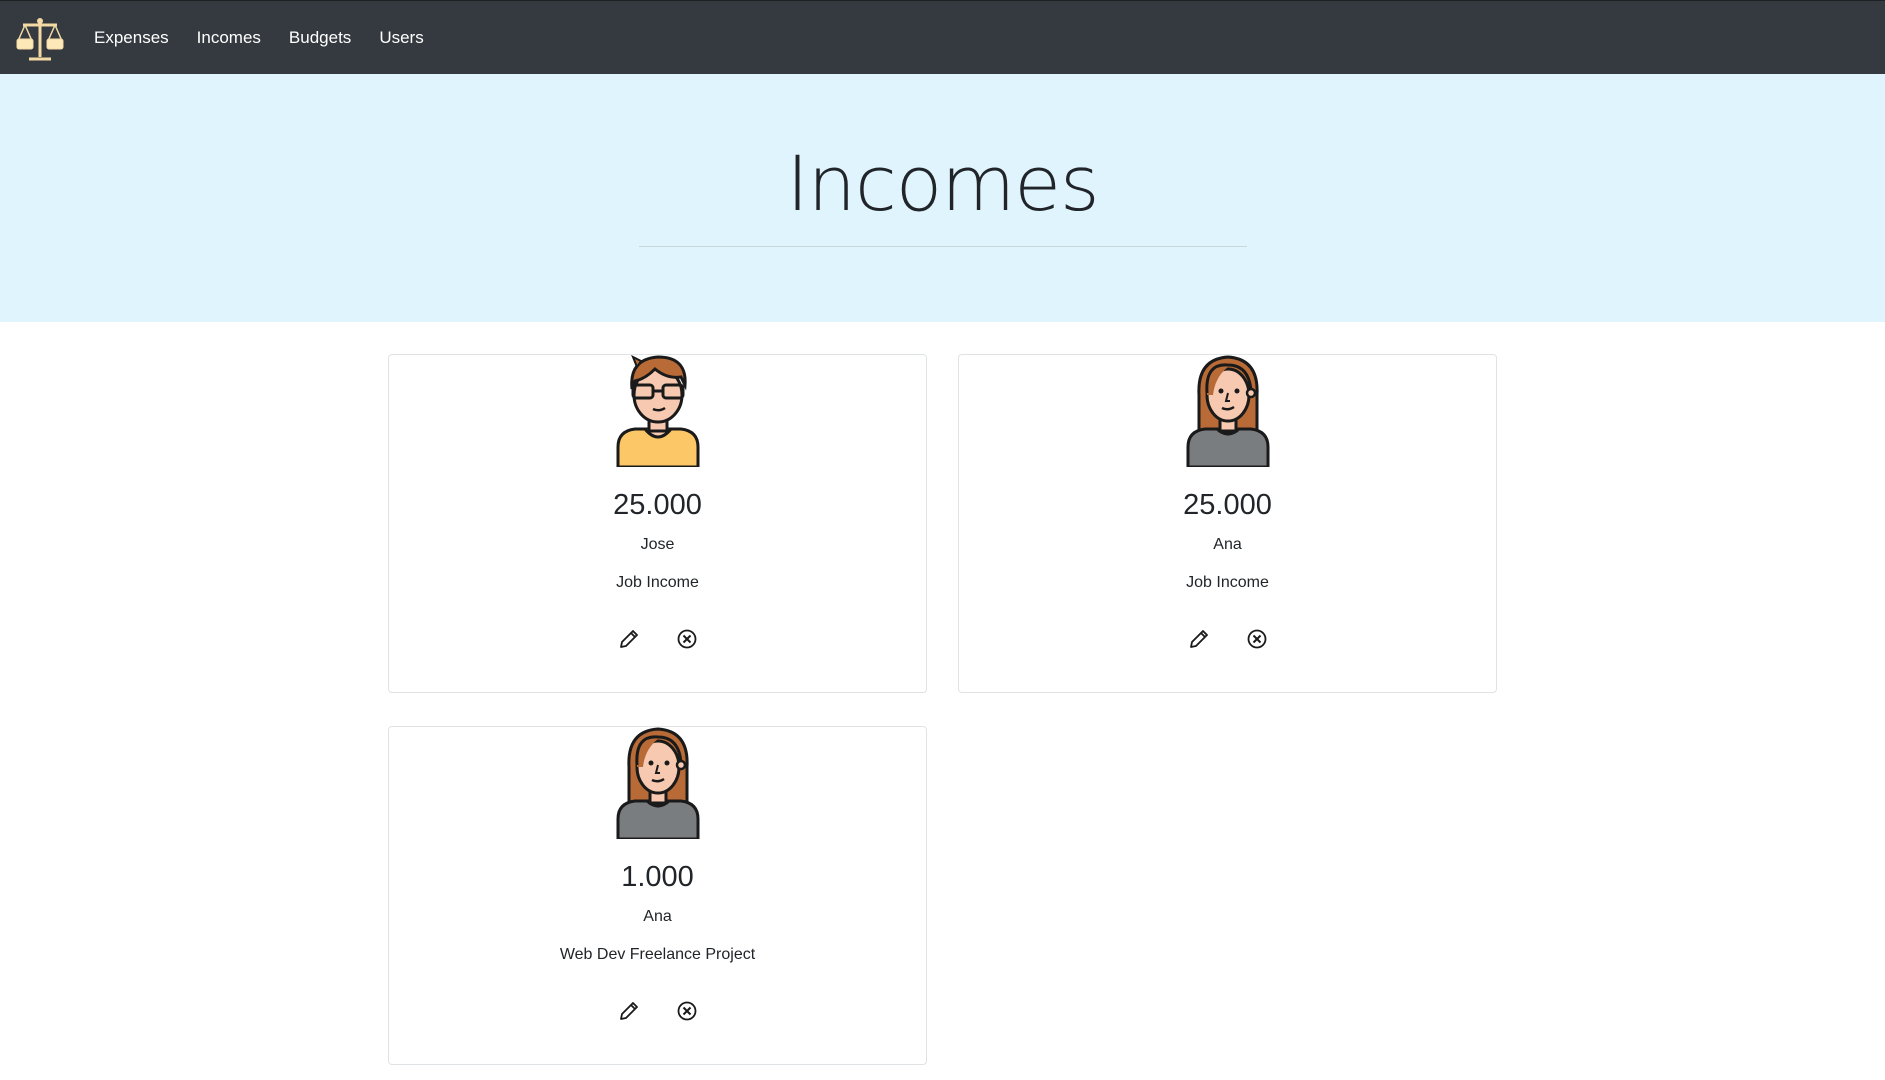  I want to click on balance-scale-icon, so click(40, 38).